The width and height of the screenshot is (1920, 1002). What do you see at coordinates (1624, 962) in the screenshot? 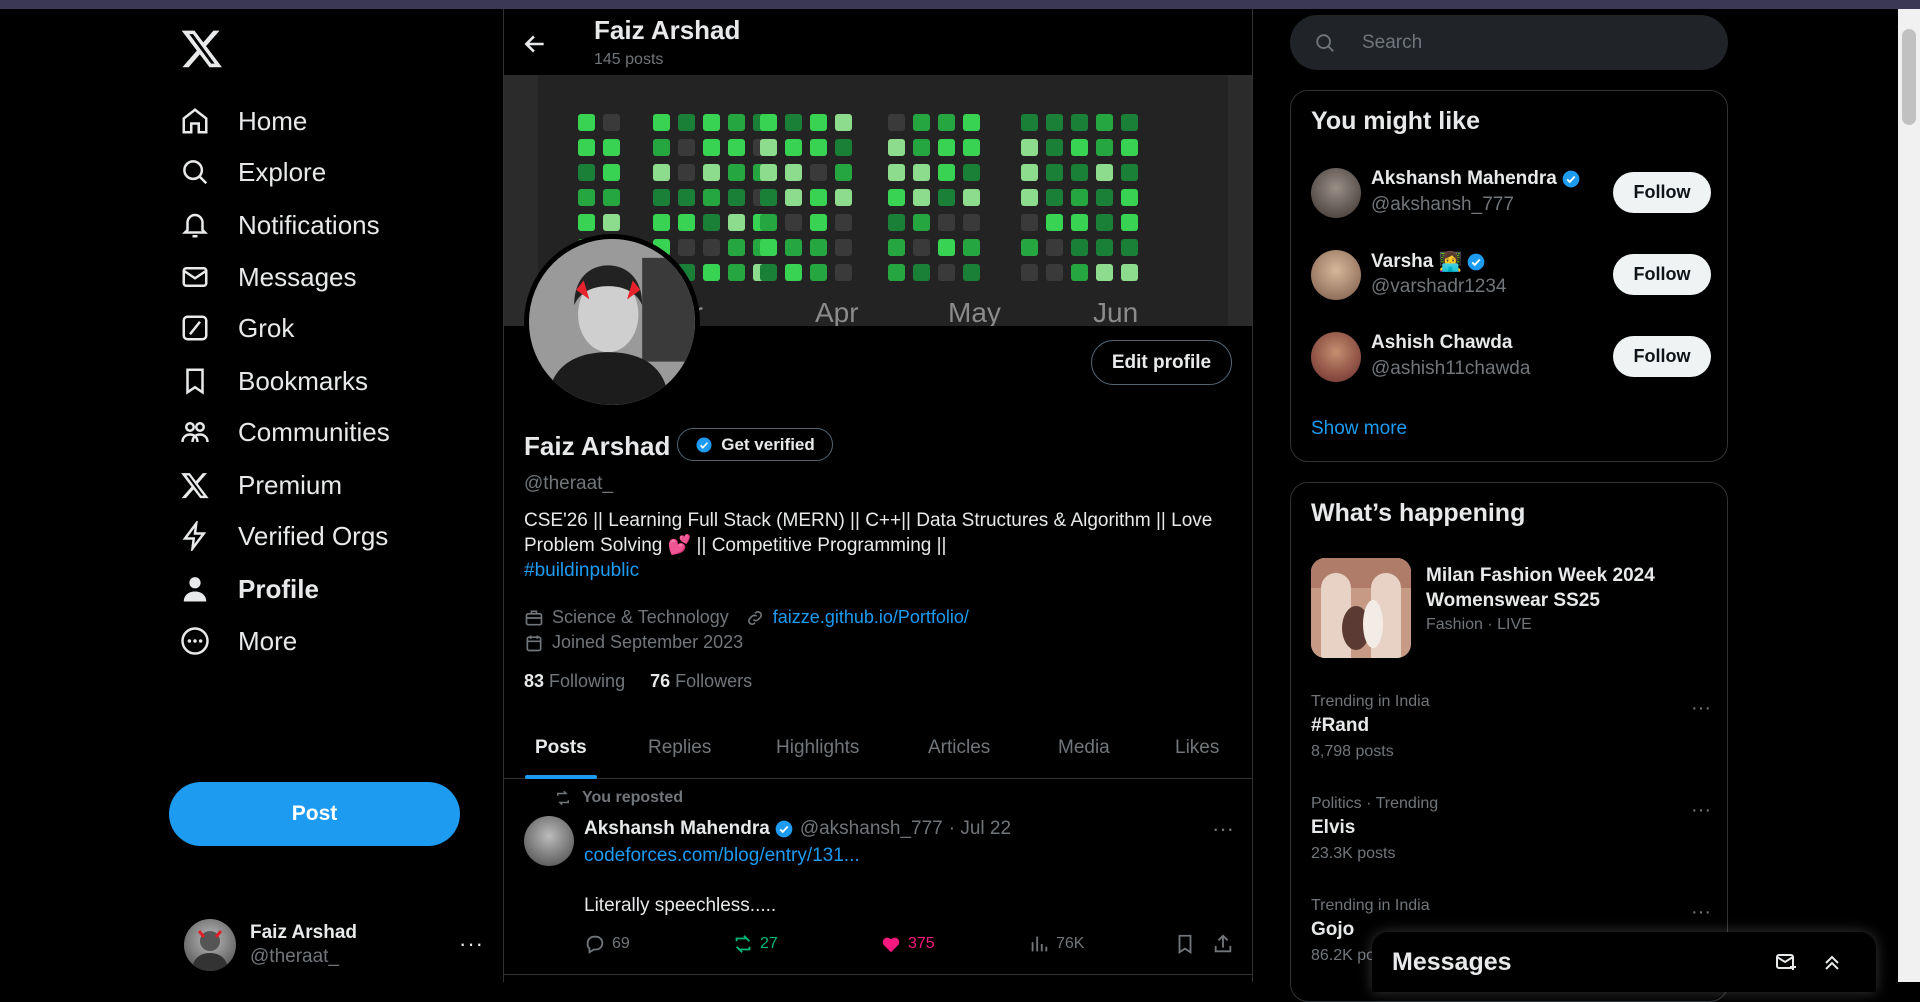
I see `messages-drawer: Messages` at bounding box center [1624, 962].